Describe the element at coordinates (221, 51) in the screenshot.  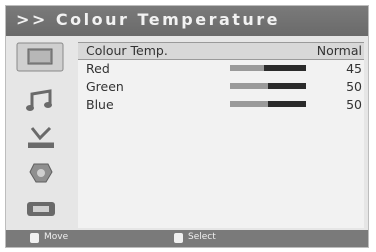
I see `row-colour-temp: Colour Temp. Normal` at that location.